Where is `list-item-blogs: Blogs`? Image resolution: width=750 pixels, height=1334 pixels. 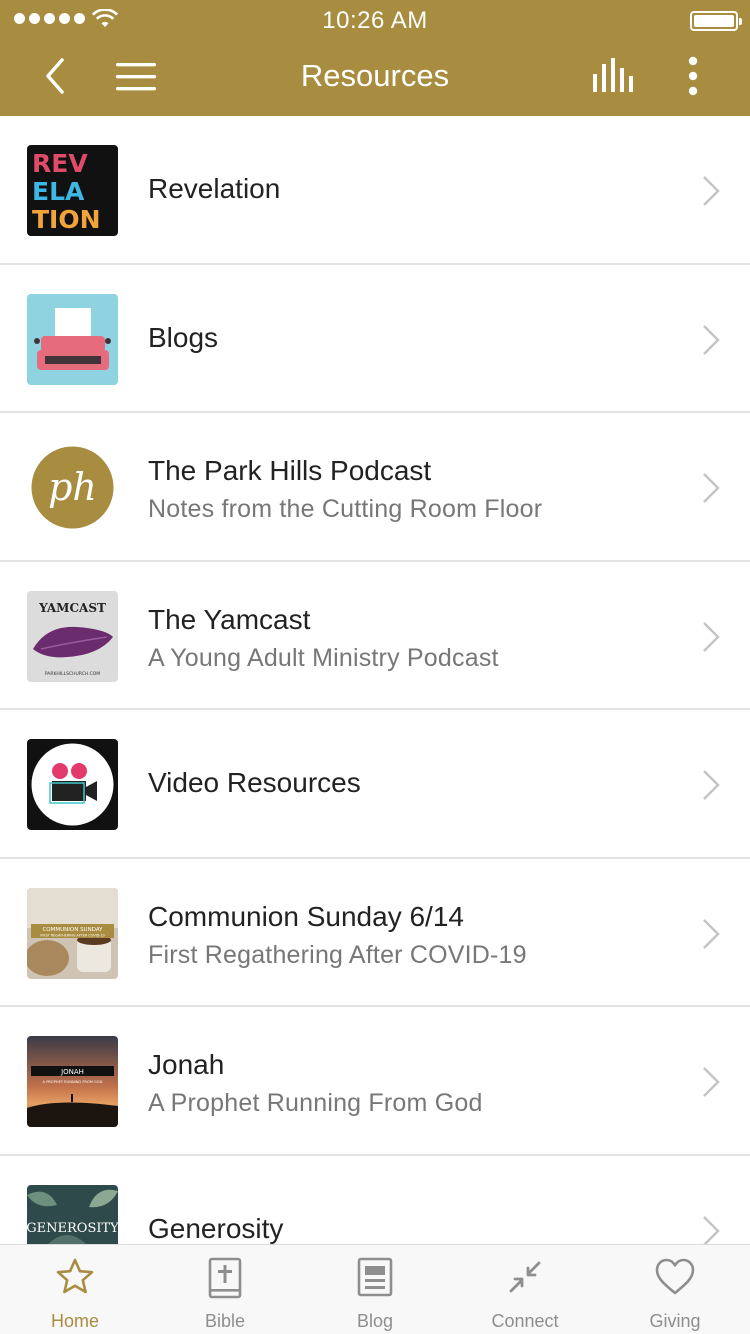
list-item-blogs: Blogs is located at coordinates (375, 339).